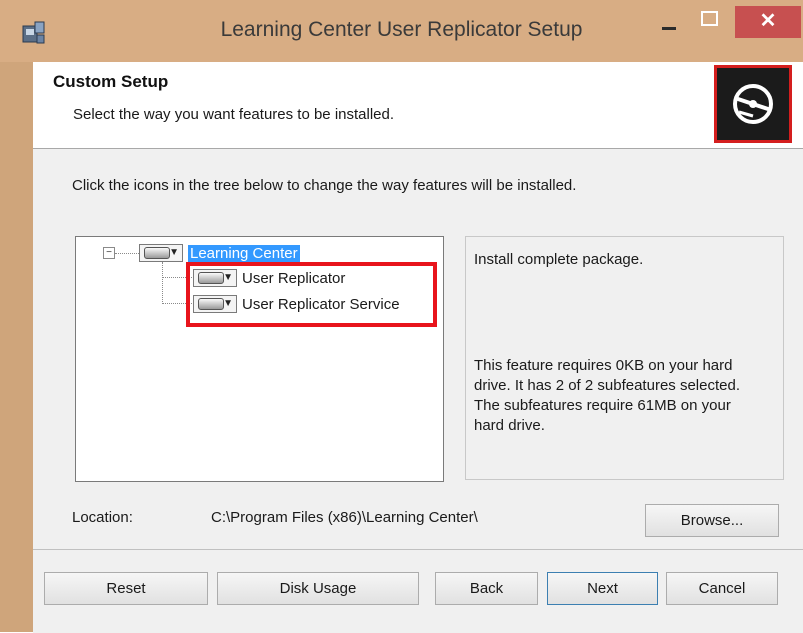 This screenshot has height=633, width=803. What do you see at coordinates (669, 22) in the screenshot?
I see `minimize-button` at bounding box center [669, 22].